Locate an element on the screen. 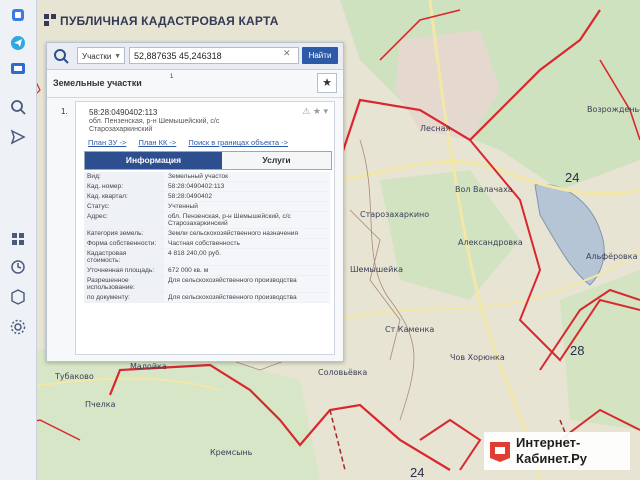 This screenshot has width=640, height=480. property-key: Форма собственности: is located at coordinates (124, 243).